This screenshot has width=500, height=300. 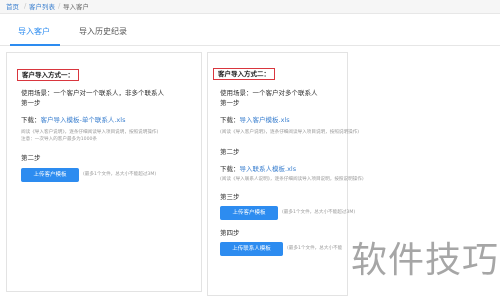 I want to click on breadcrumb-customer-list: 客户列表, so click(x=42, y=7).